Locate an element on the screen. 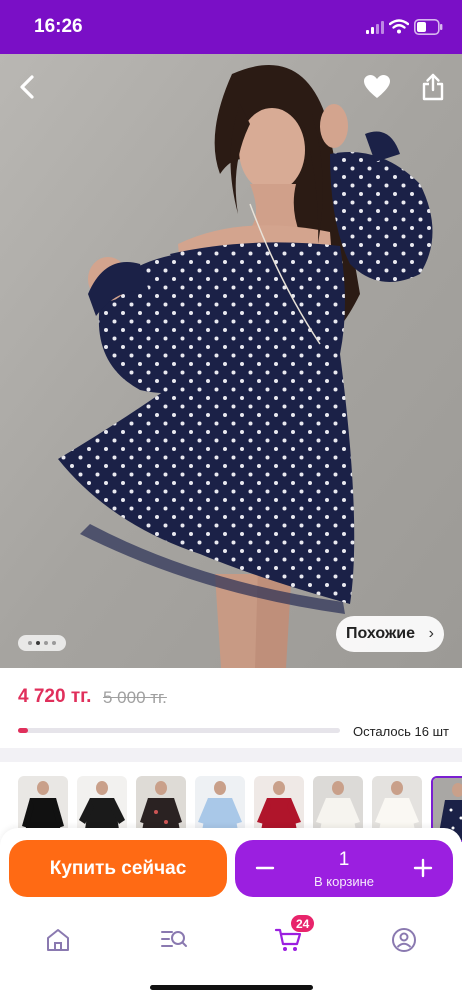  bottom-tab-bar: 24 is located at coordinates (231, 953).